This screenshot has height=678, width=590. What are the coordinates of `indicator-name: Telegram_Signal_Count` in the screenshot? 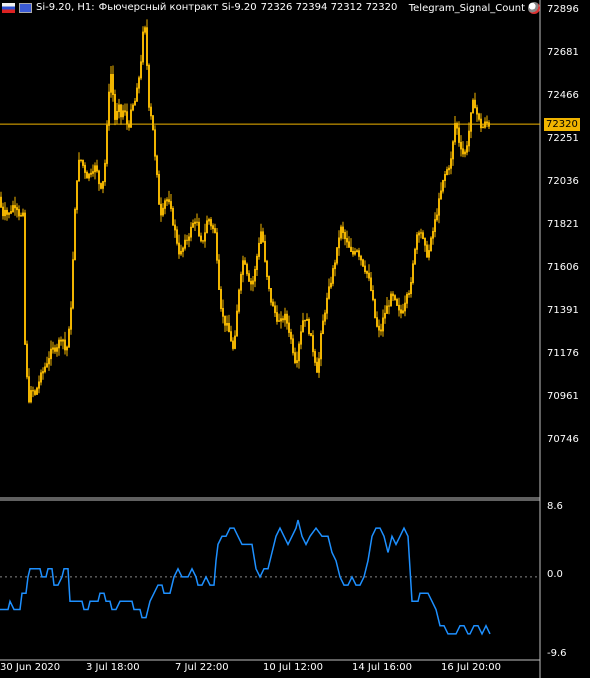 It's located at (467, 8).